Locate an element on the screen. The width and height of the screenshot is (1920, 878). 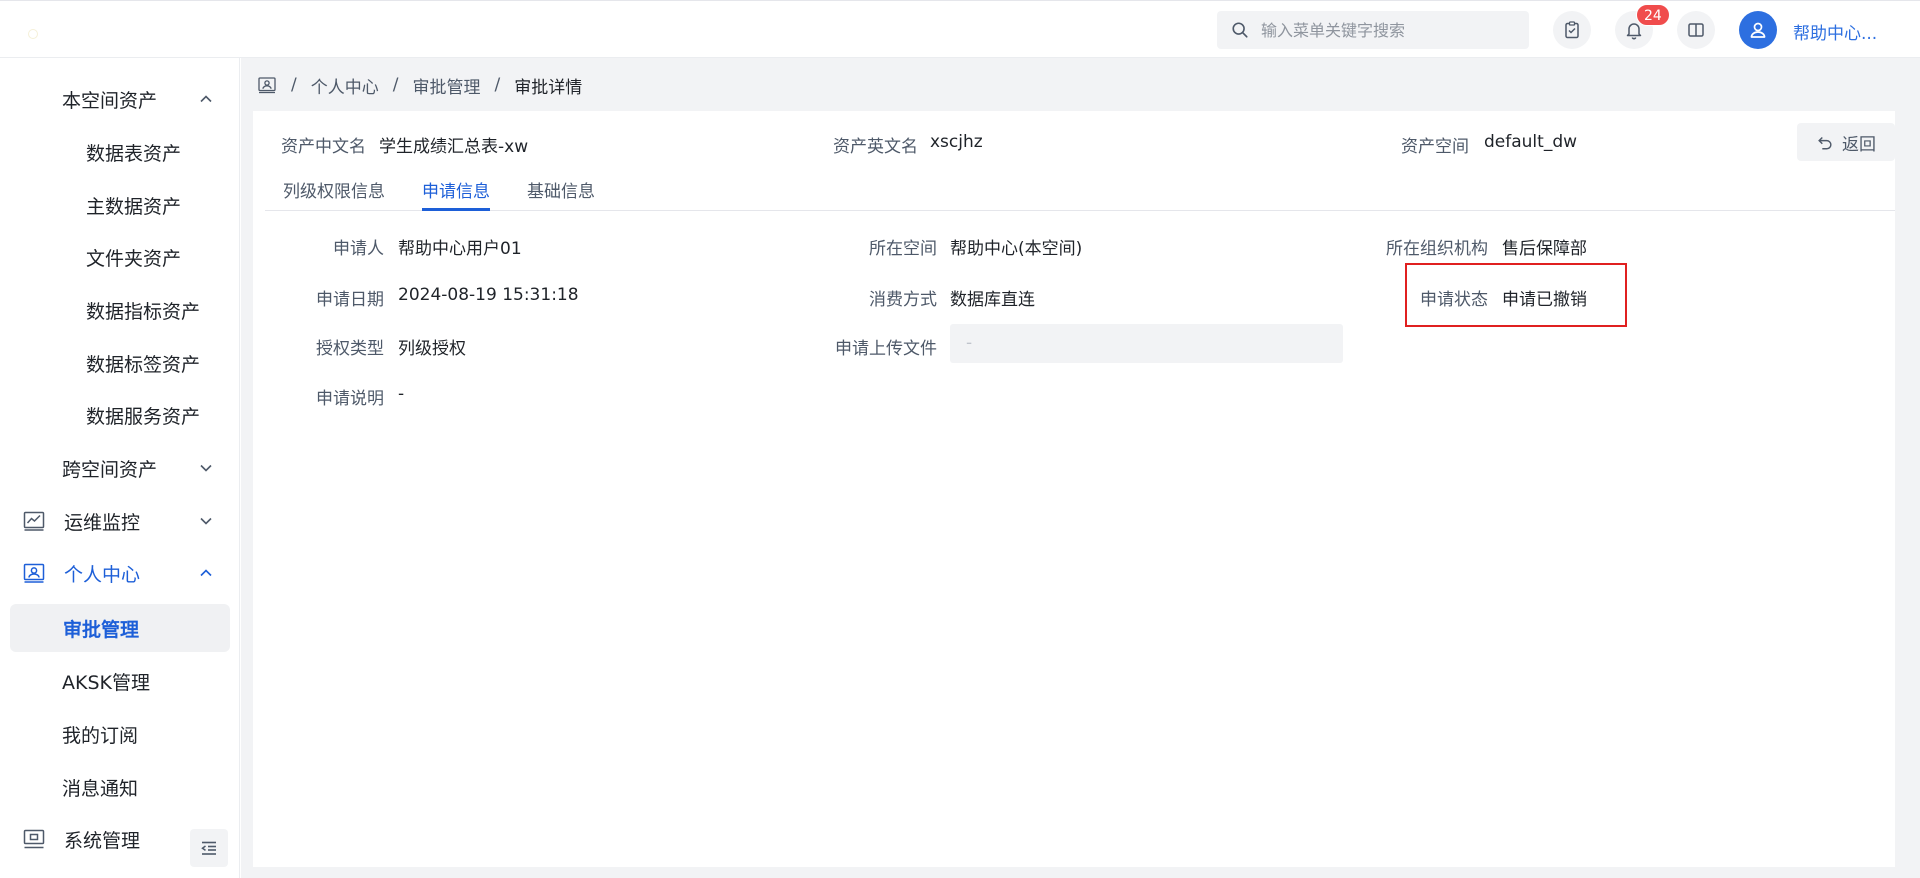
sidebar-item-table-assets: 数据表资产 is located at coordinates (120, 152).